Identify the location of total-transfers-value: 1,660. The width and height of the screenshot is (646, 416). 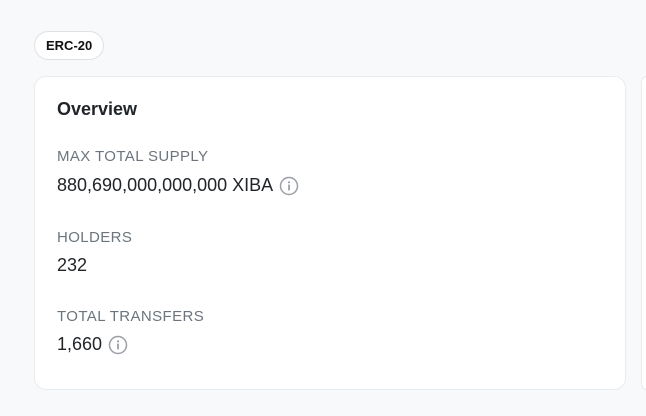
(80, 344).